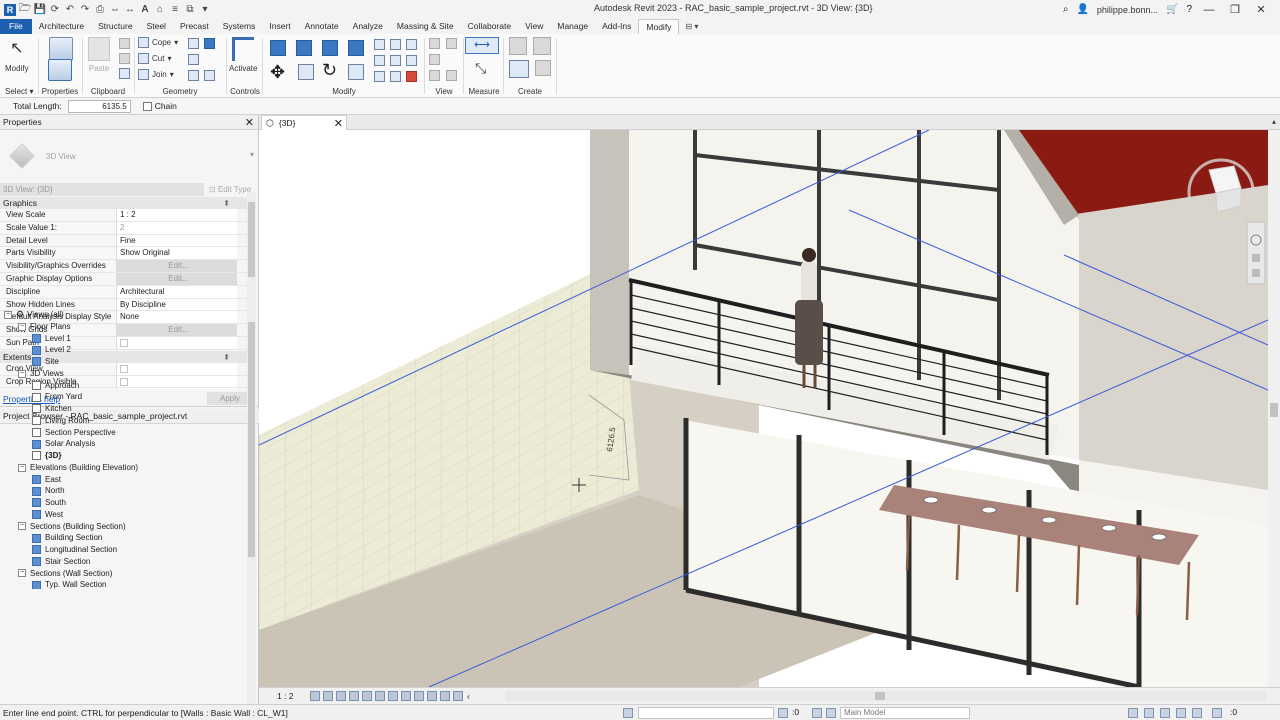 This screenshot has height=720, width=1280. Describe the element at coordinates (99, 106) in the screenshot. I see `total-length-field: 6135.5` at that location.